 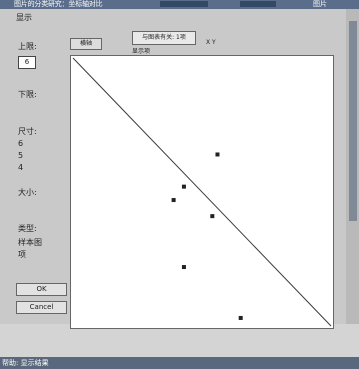 I want to click on display-option-text: 显示项, so click(x=141, y=50).